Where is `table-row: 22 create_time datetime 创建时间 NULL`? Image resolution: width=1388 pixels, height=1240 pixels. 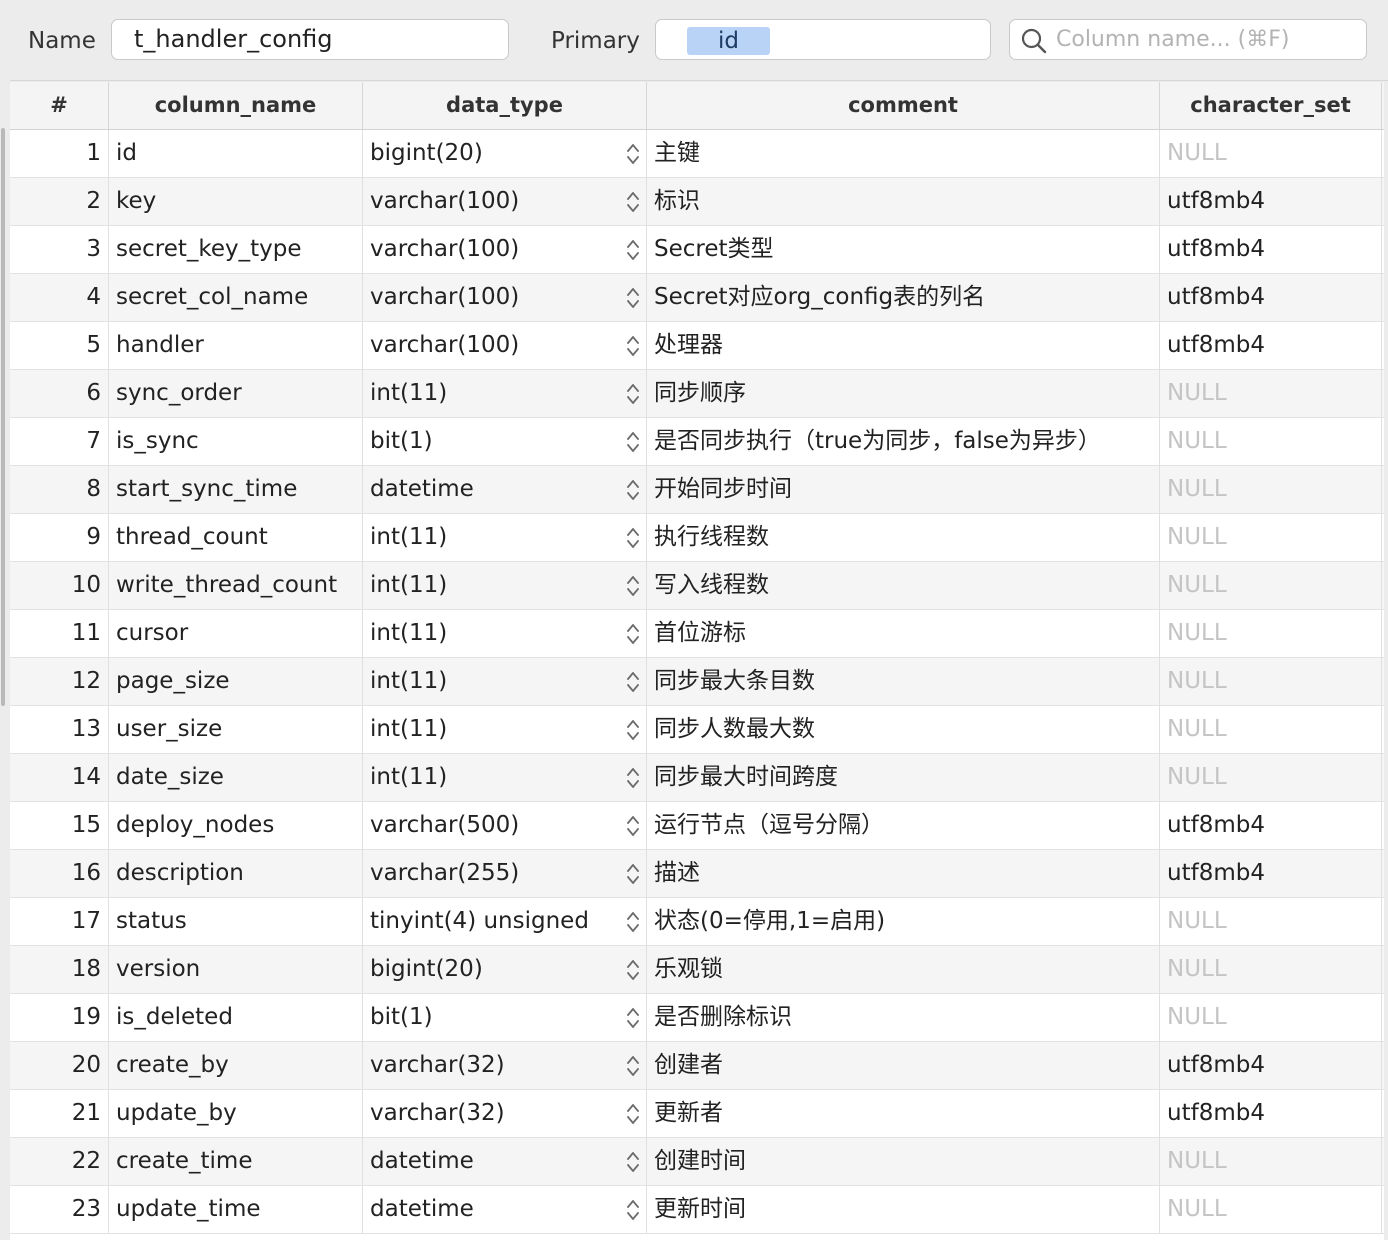
table-row: 22 create_time datetime 创建时间 NULL is located at coordinates (697, 1162).